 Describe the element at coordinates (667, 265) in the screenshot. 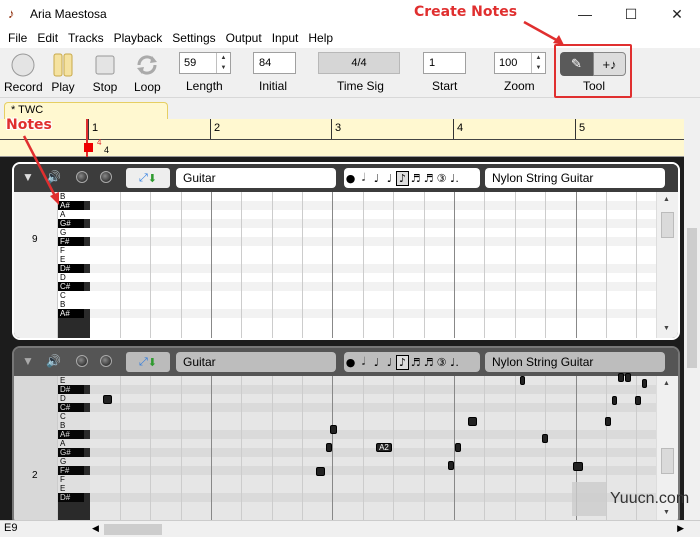

I see `track-1-vertical-scrollbar: ▲ ▼` at that location.